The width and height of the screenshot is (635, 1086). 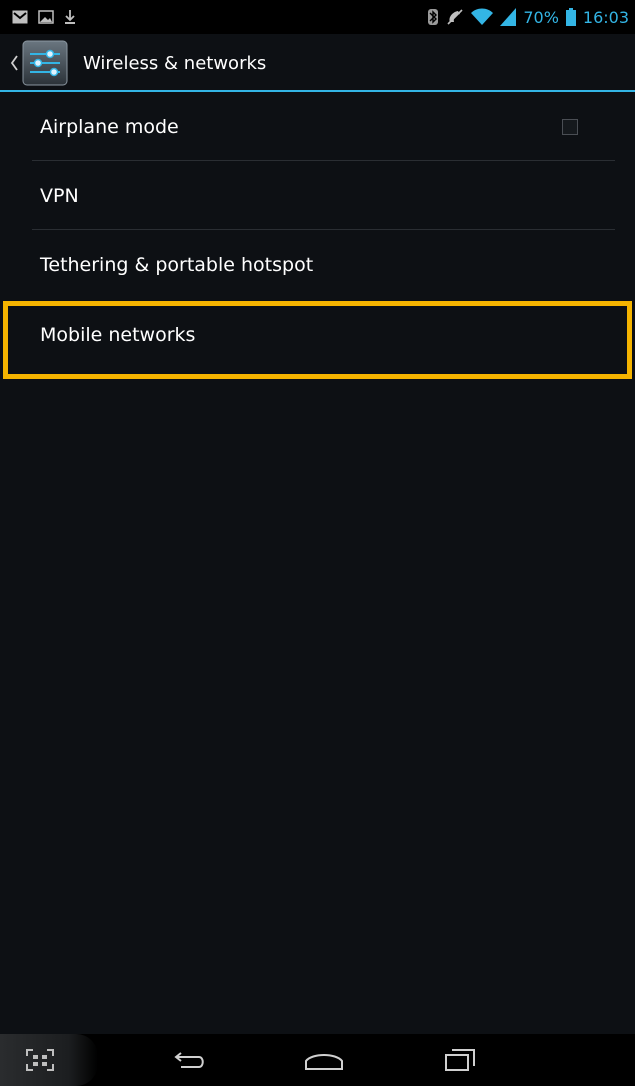 What do you see at coordinates (190, 1060) in the screenshot?
I see `back-icon` at bounding box center [190, 1060].